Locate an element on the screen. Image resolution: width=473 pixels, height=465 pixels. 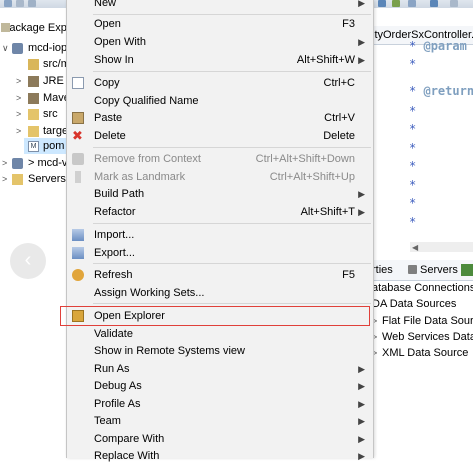
code-tag: @param is located at coordinates (445, 46).